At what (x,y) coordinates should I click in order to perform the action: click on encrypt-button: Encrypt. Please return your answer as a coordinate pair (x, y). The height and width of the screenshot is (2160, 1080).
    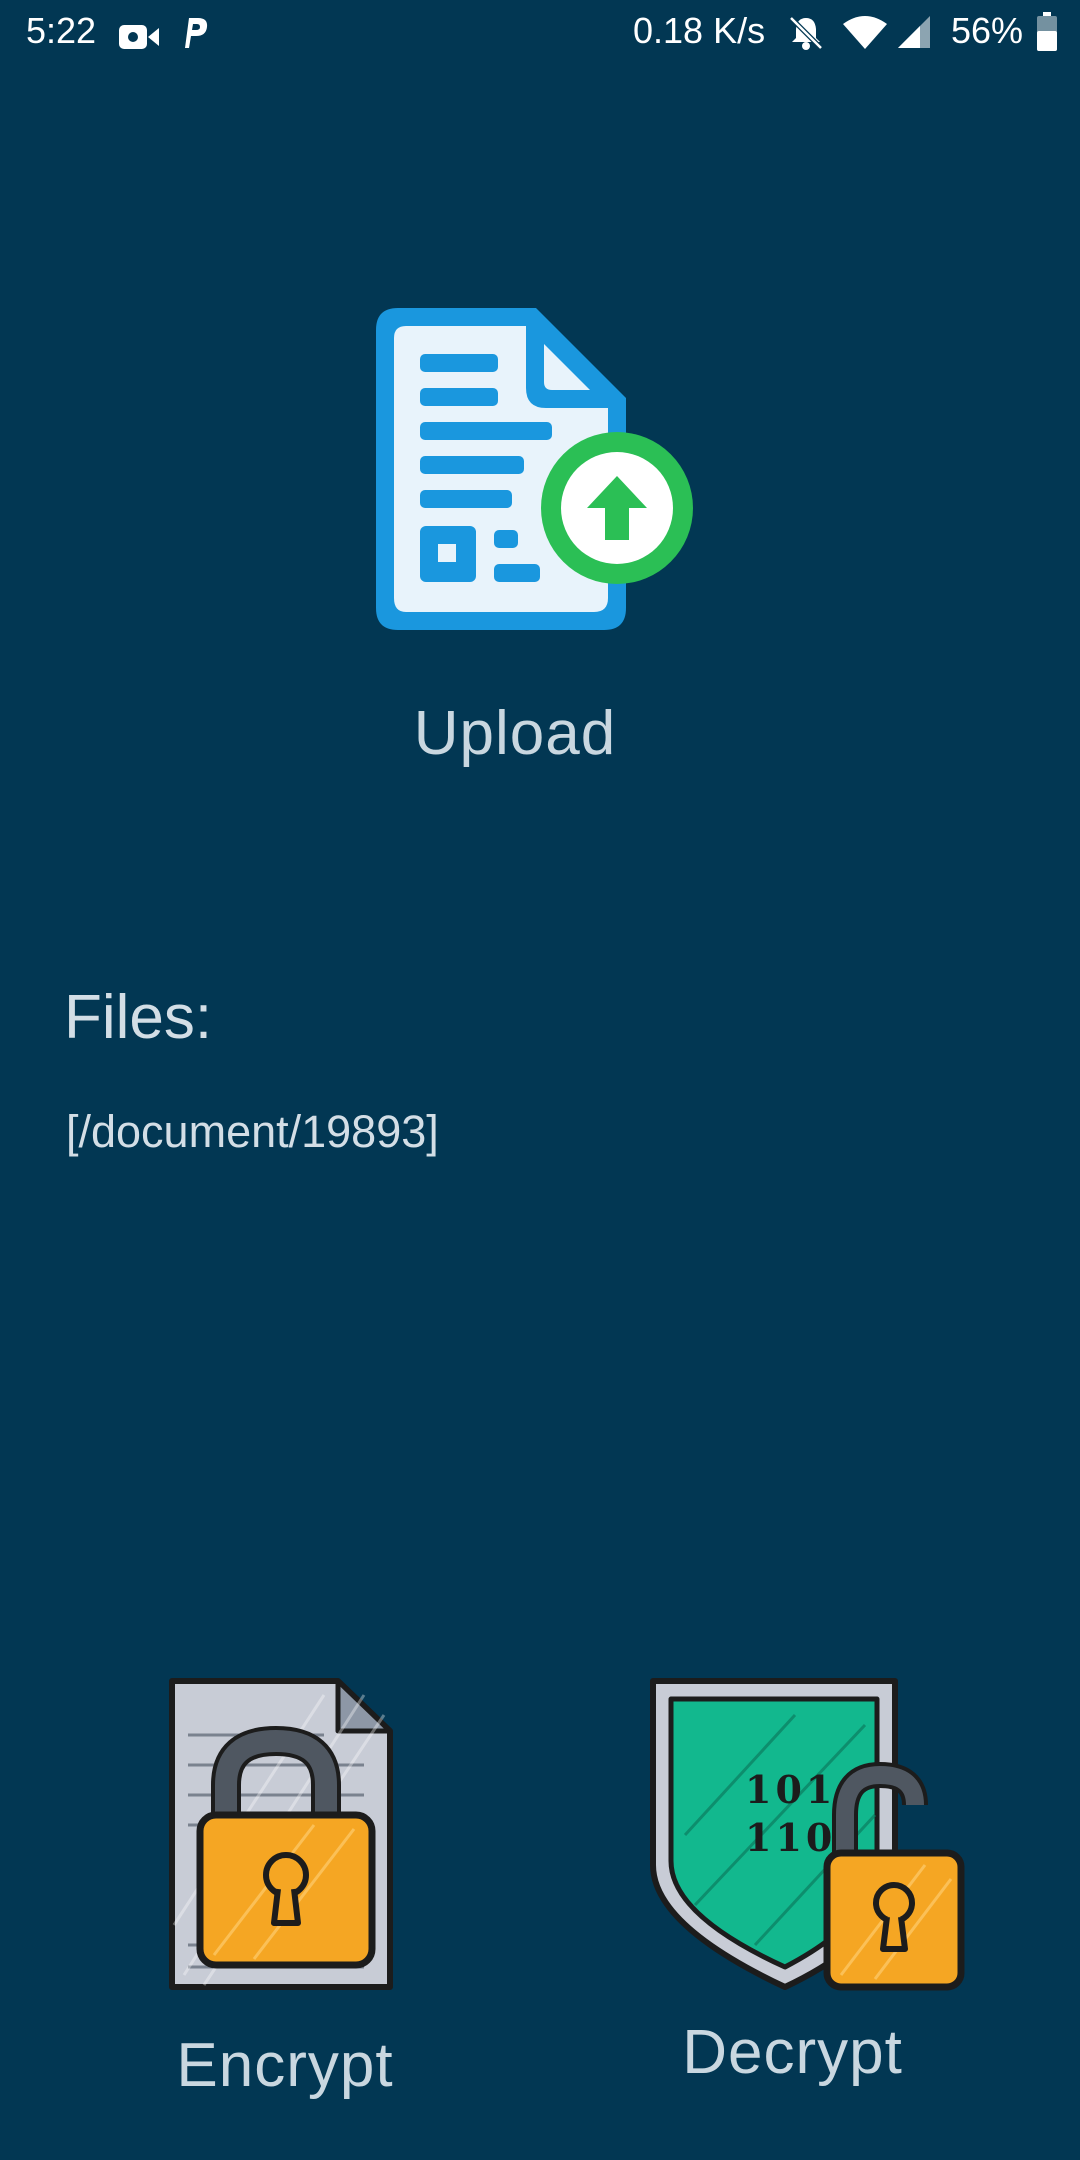
    Looking at the image, I should click on (285, 1885).